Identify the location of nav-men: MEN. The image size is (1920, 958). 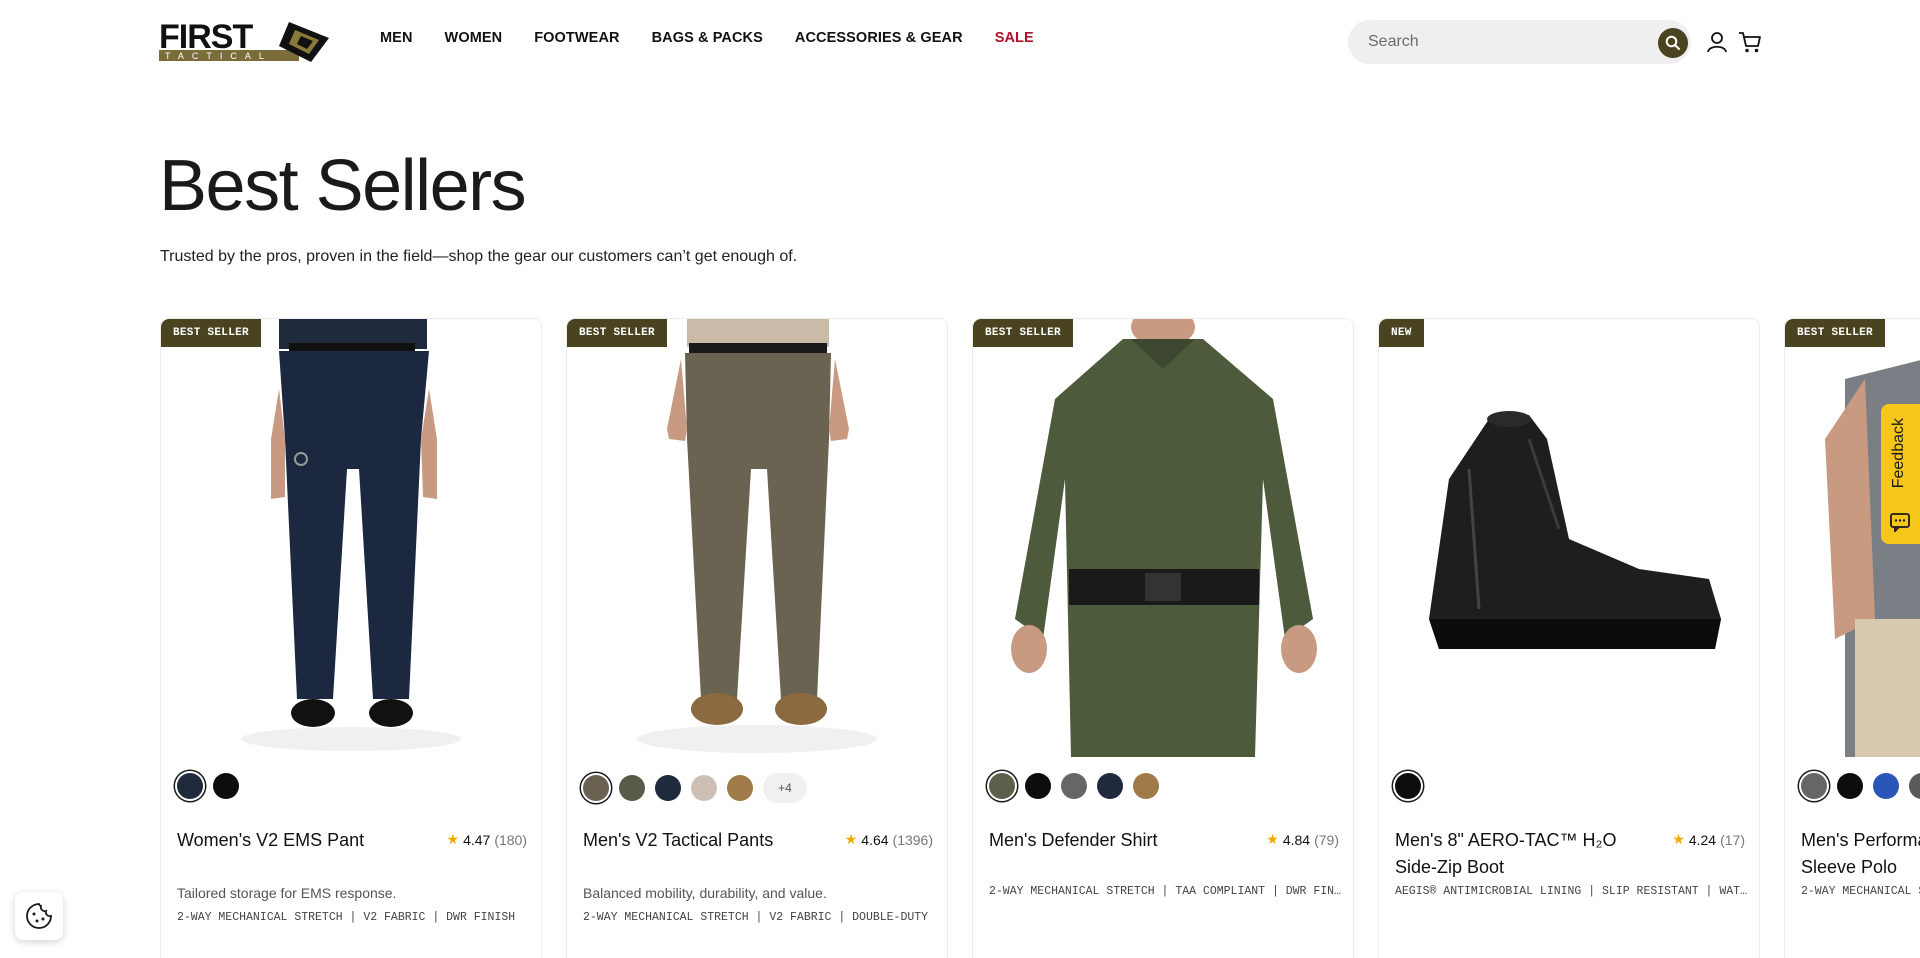
(396, 38).